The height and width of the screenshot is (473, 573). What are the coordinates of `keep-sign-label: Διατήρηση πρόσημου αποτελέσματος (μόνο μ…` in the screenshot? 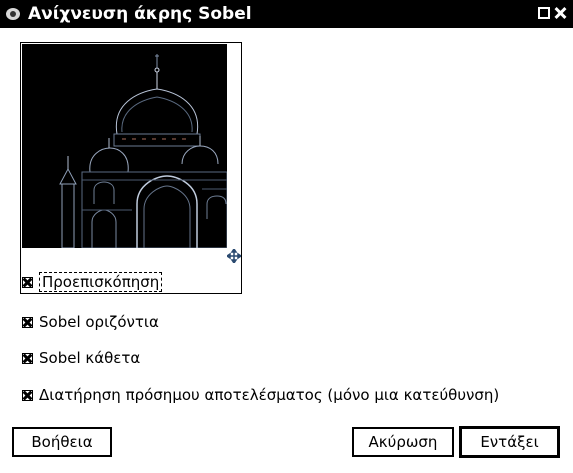 It's located at (269, 395).